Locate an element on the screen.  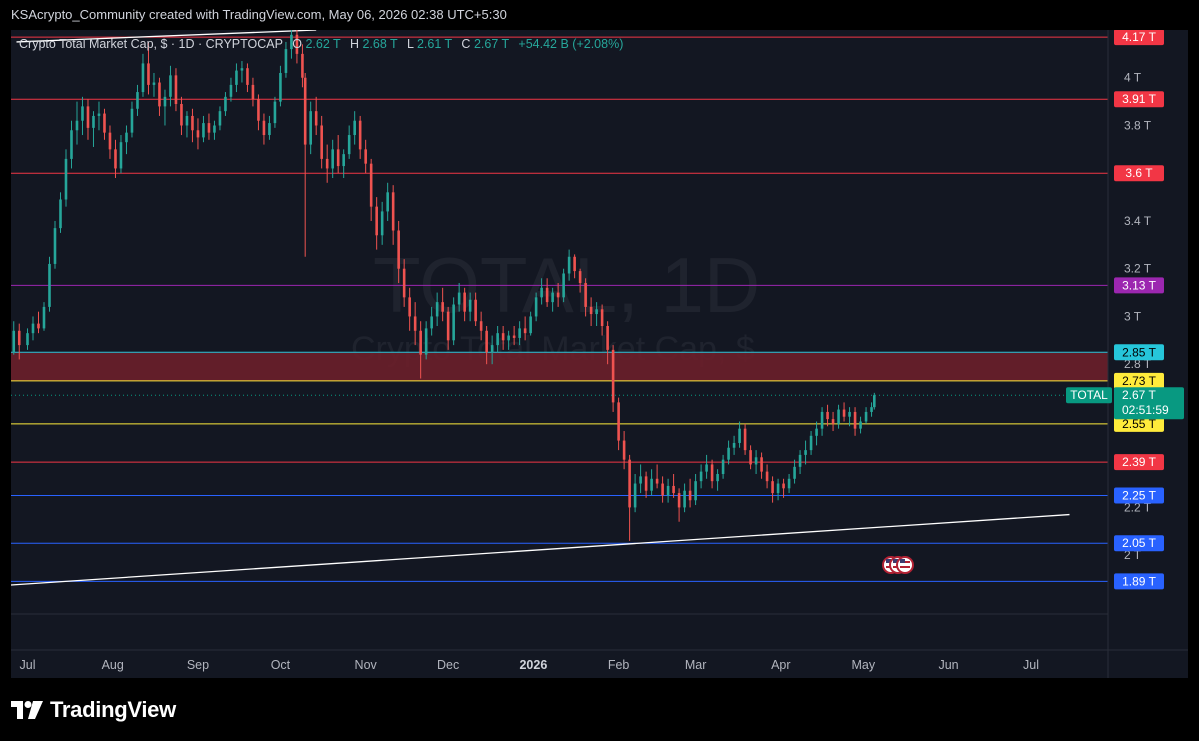
level-price-label: 2.05 T is located at coordinates (1139, 543).